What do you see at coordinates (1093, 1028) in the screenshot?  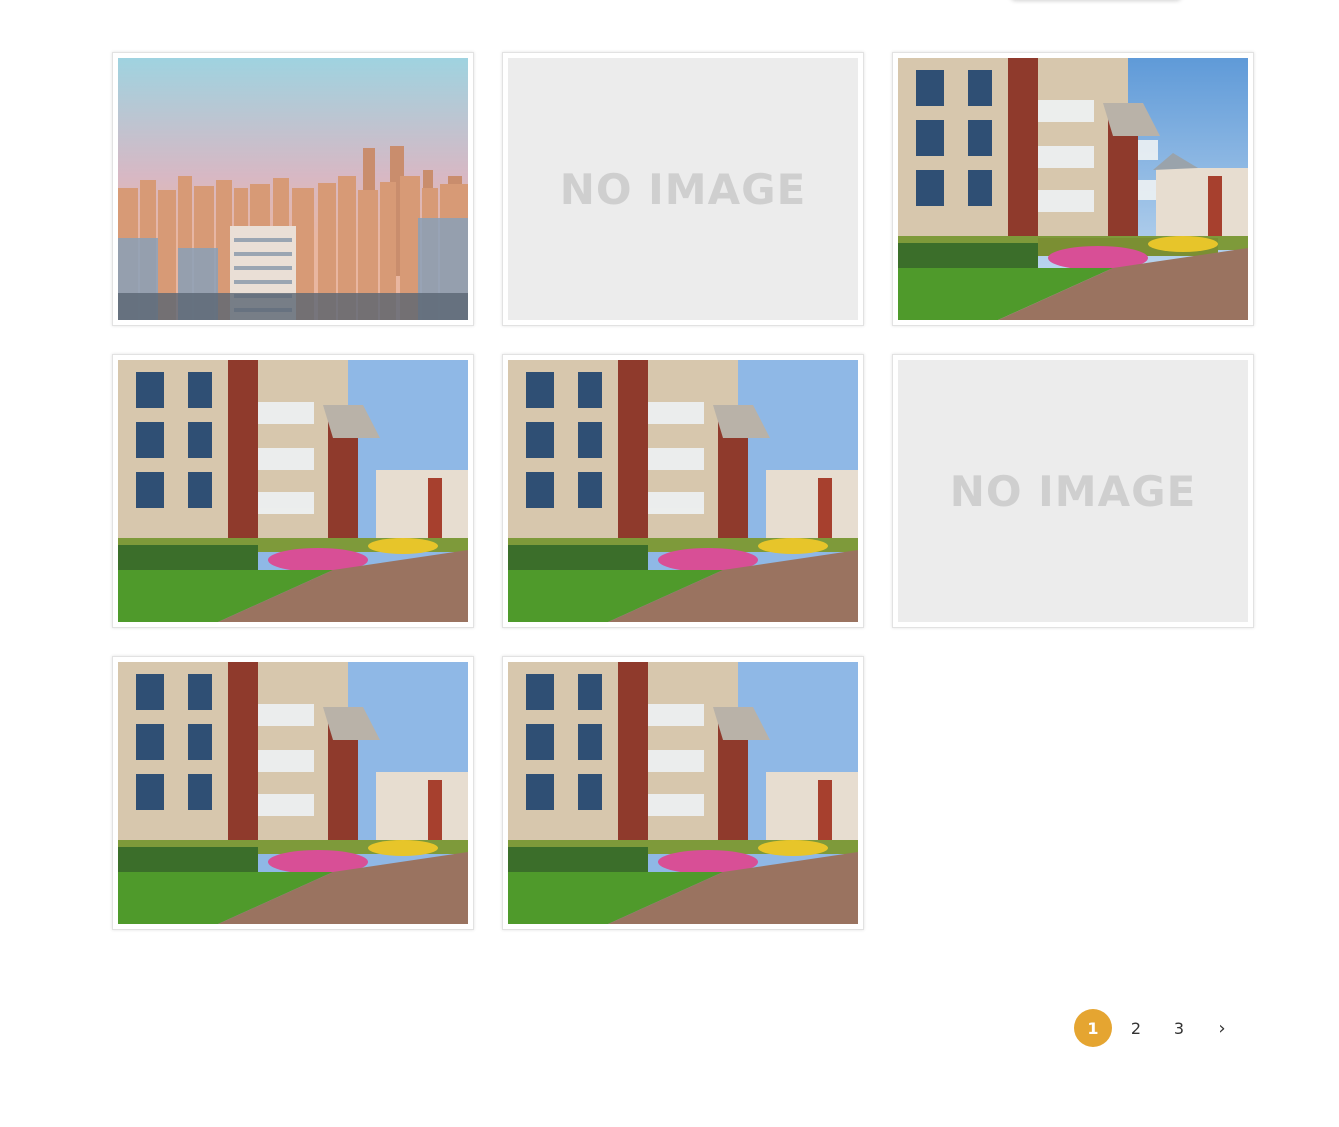 I see `page-1-button: 1` at bounding box center [1093, 1028].